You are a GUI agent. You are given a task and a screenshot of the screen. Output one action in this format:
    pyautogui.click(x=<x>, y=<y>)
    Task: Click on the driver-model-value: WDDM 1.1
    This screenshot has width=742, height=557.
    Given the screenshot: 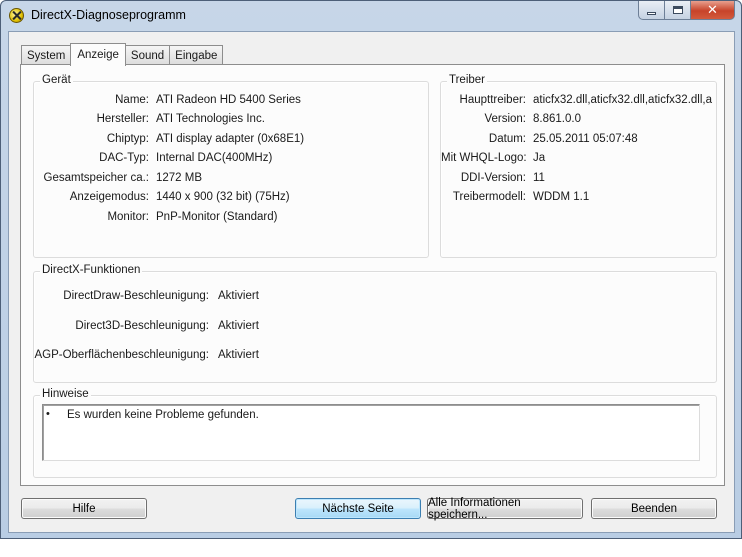 What is the action you would take?
    pyautogui.click(x=561, y=197)
    